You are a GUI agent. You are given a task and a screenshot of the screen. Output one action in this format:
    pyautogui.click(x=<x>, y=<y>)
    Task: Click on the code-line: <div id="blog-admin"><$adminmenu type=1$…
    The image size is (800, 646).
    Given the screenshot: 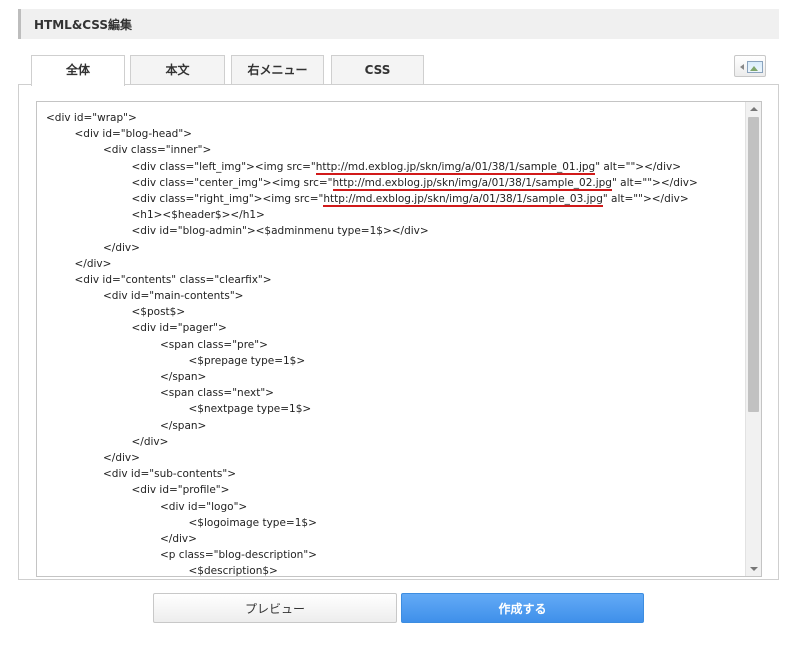 What is the action you would take?
    pyautogui.click(x=372, y=231)
    